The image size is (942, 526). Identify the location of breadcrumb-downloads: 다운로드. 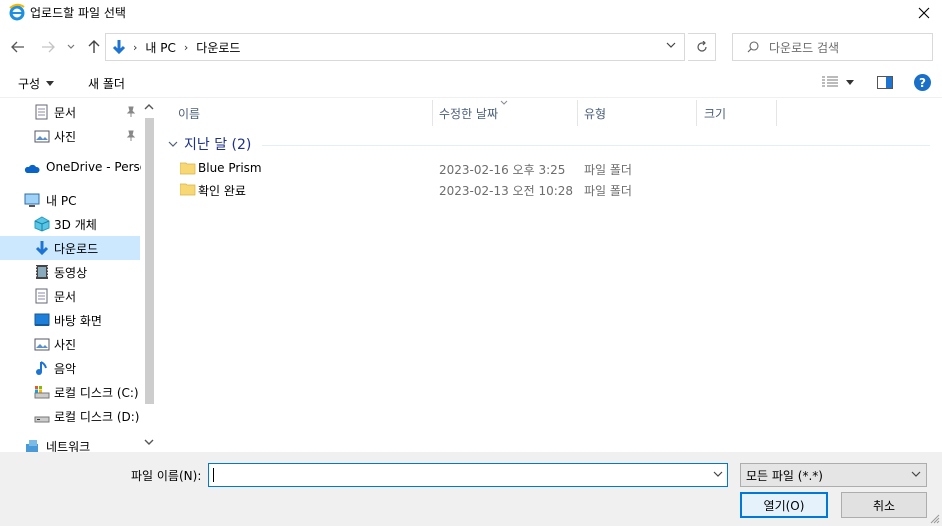
(218, 47).